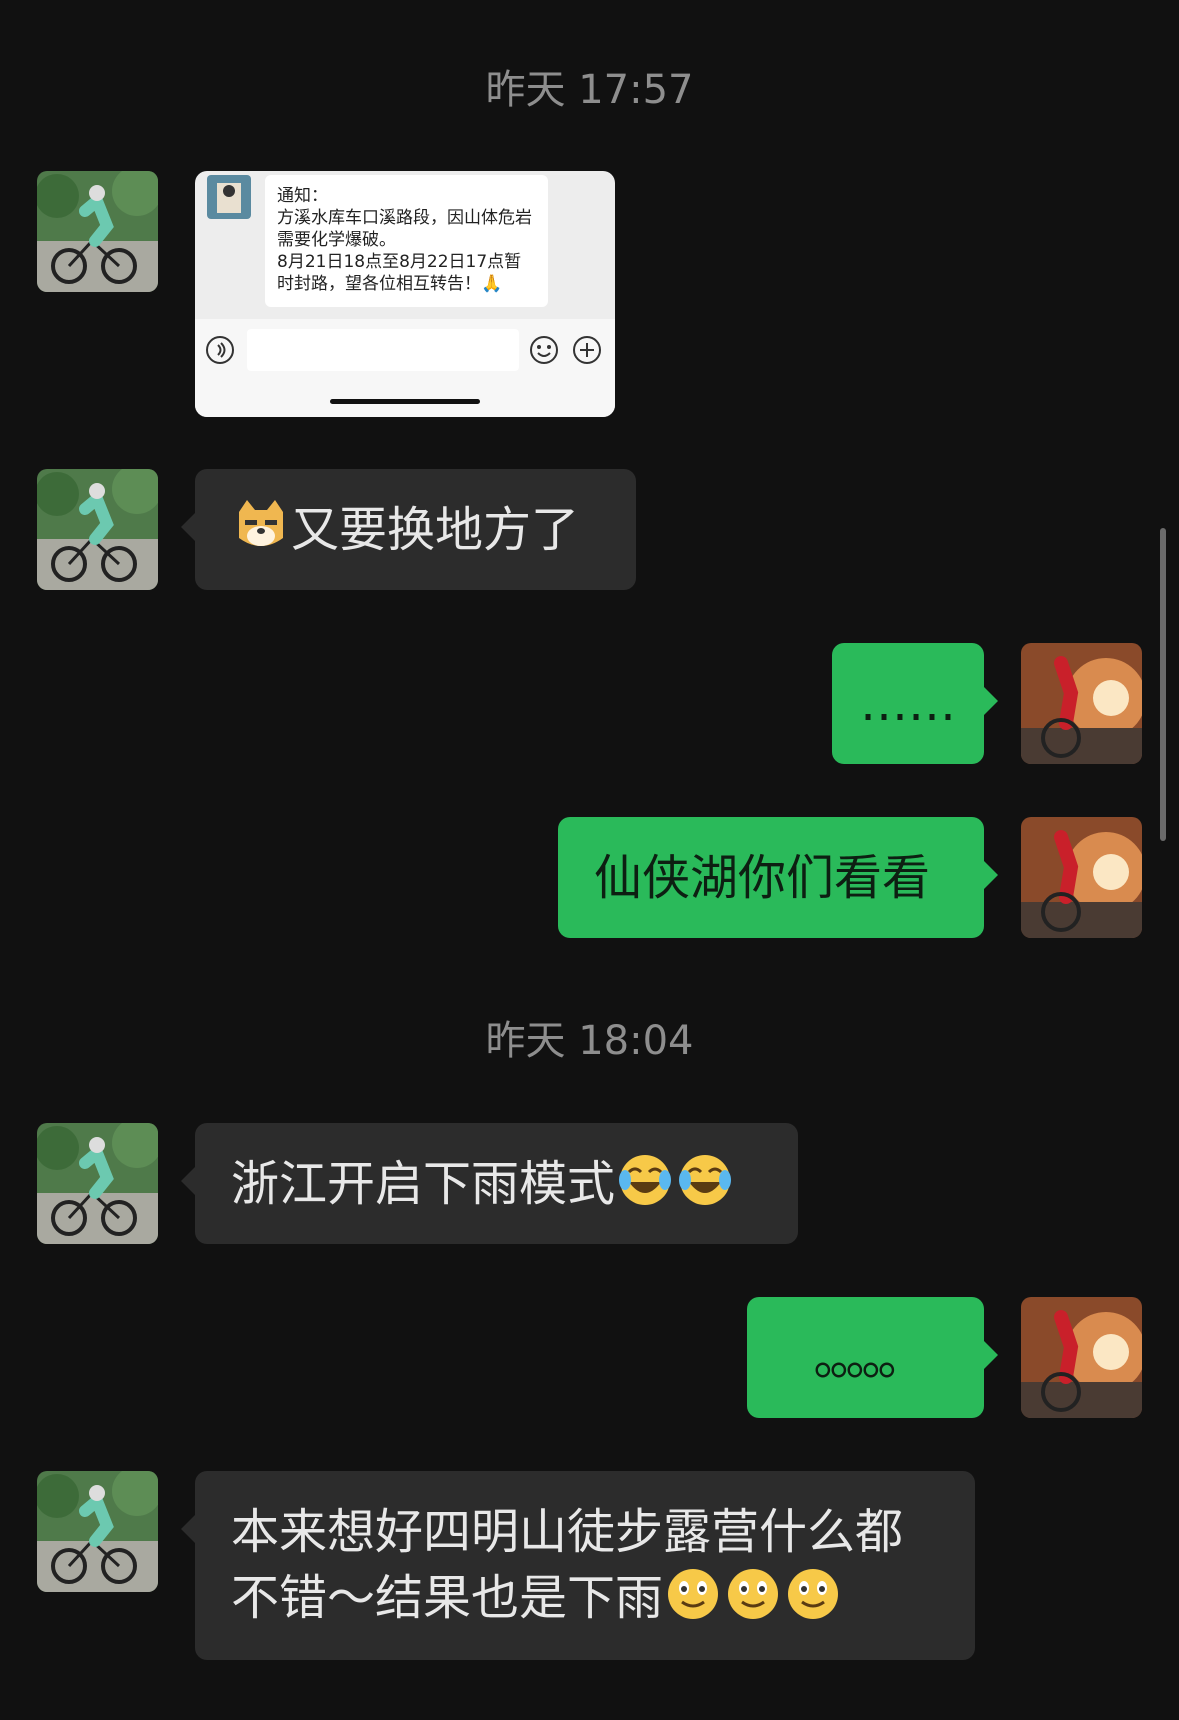  Describe the element at coordinates (423, 1184) in the screenshot. I see `message-text: 浙江开启下雨模式` at that location.